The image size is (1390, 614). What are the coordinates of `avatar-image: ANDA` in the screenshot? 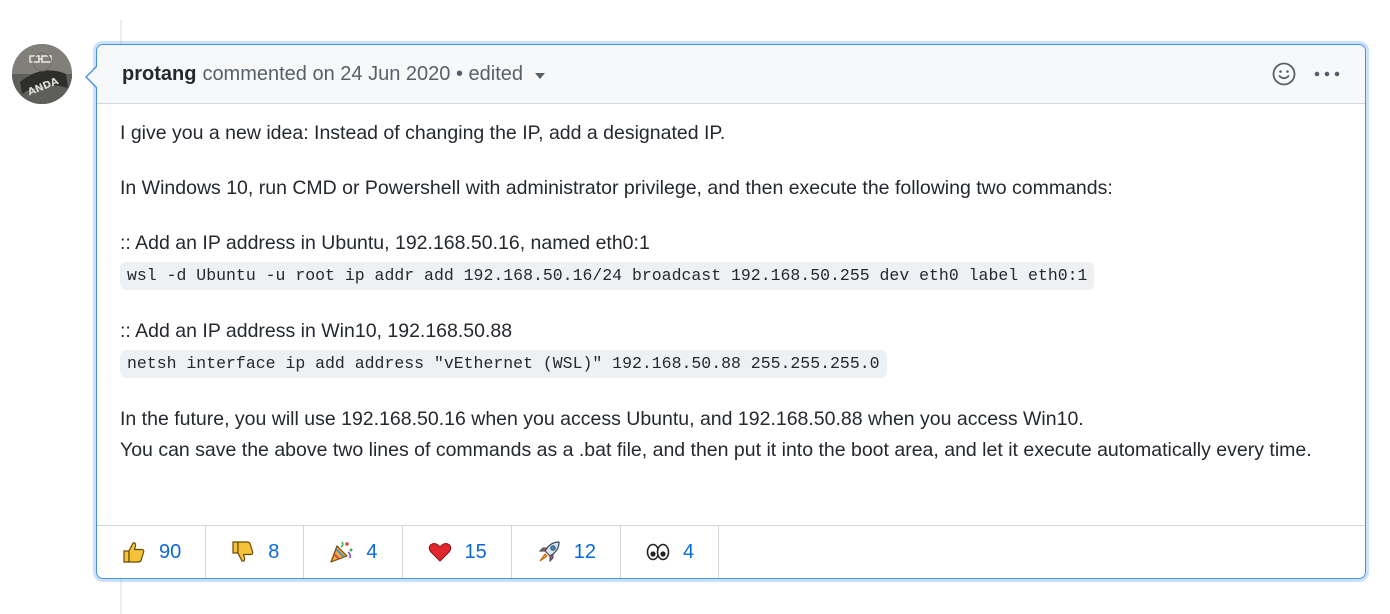 It's located at (42, 74).